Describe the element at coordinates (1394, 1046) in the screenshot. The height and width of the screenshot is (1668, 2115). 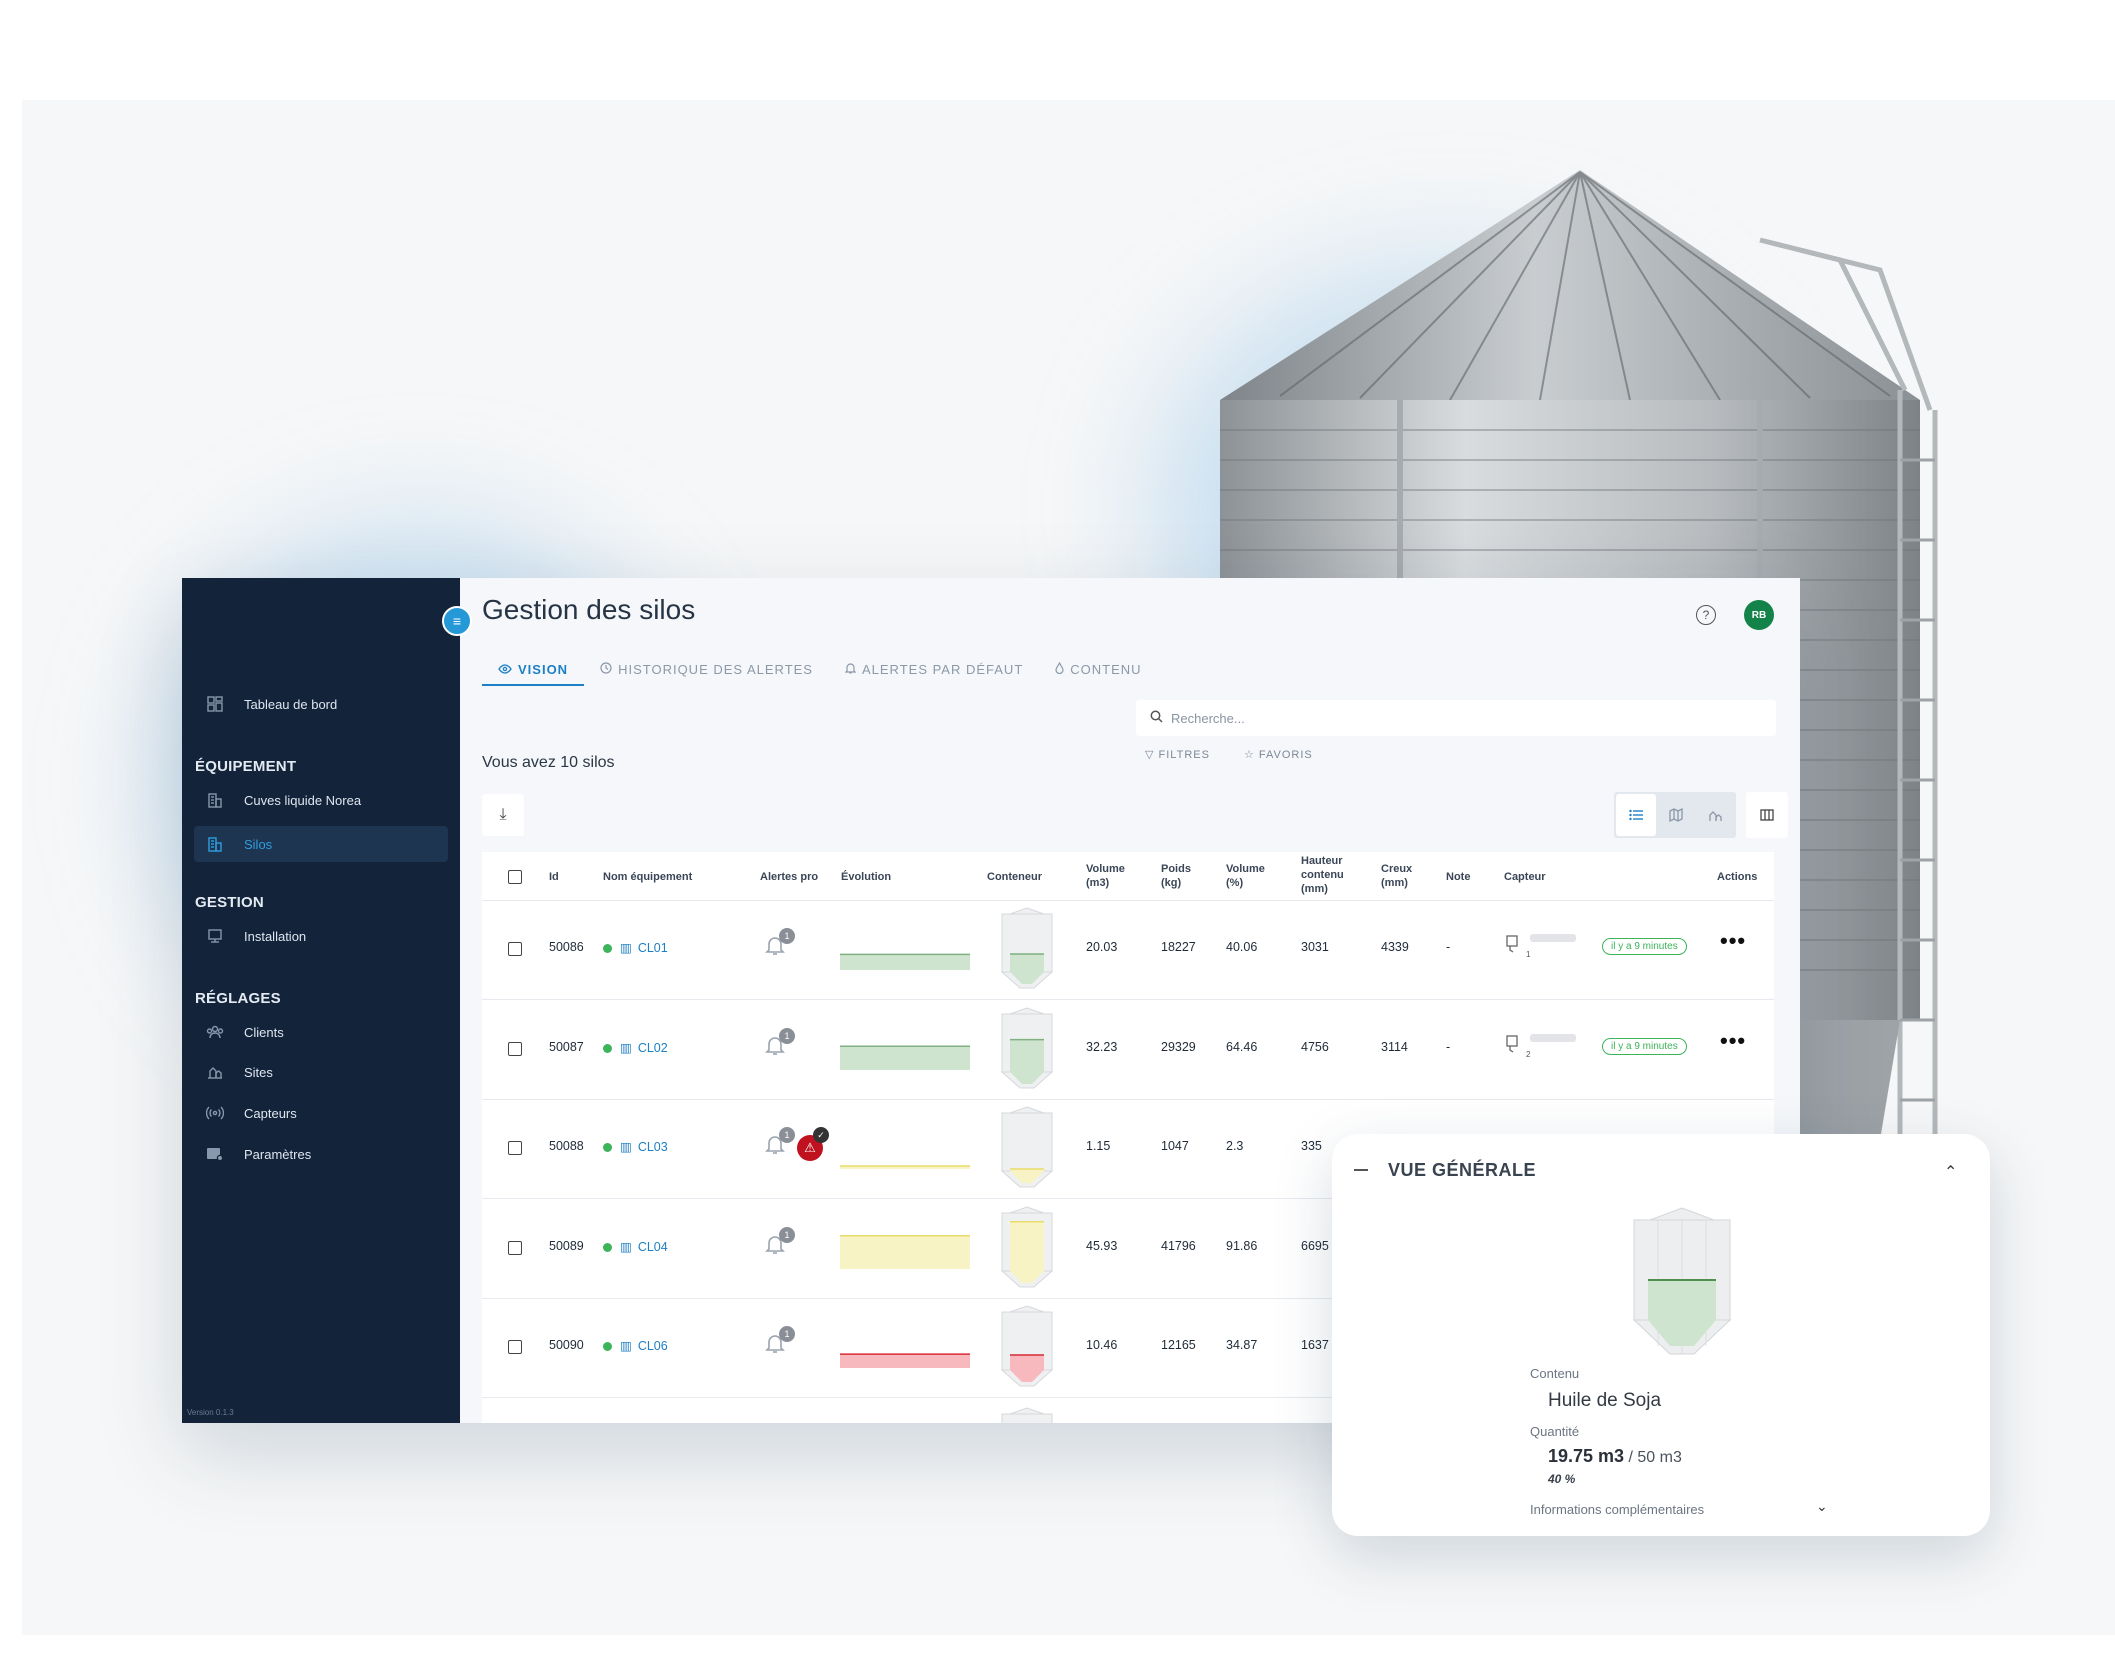
I see `hollow-mm: 3114` at that location.